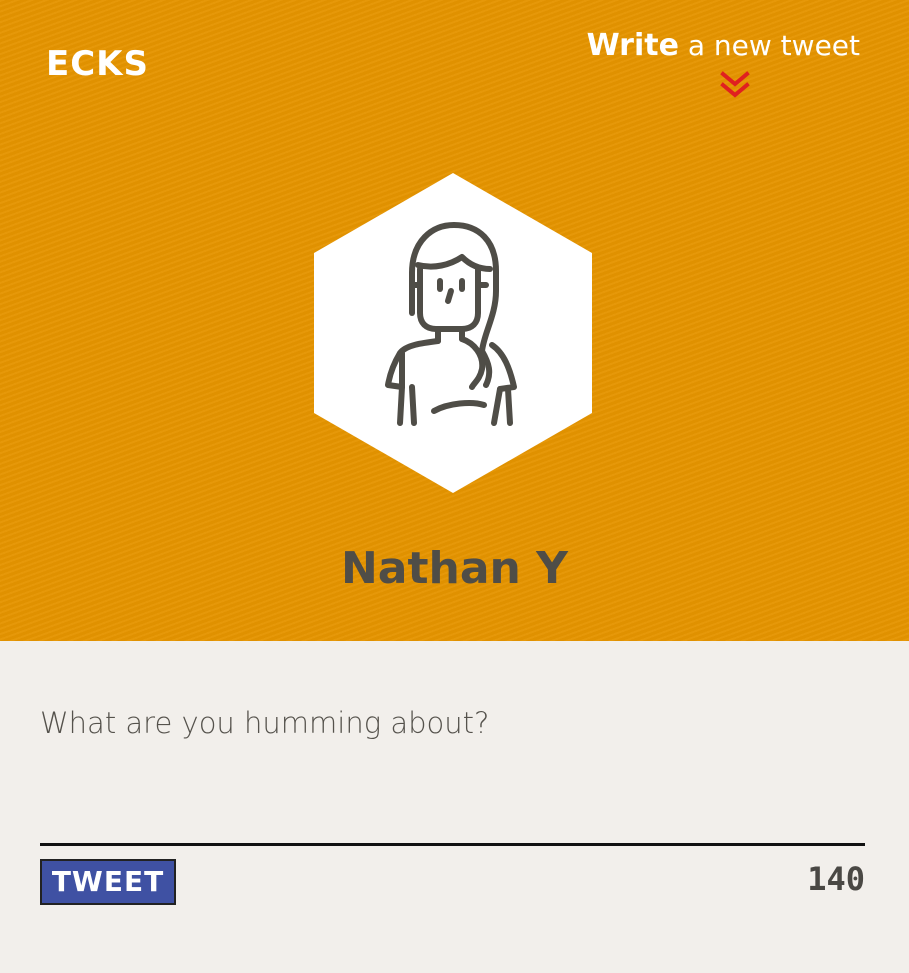  What do you see at coordinates (97, 64) in the screenshot?
I see `logo: ECKS` at bounding box center [97, 64].